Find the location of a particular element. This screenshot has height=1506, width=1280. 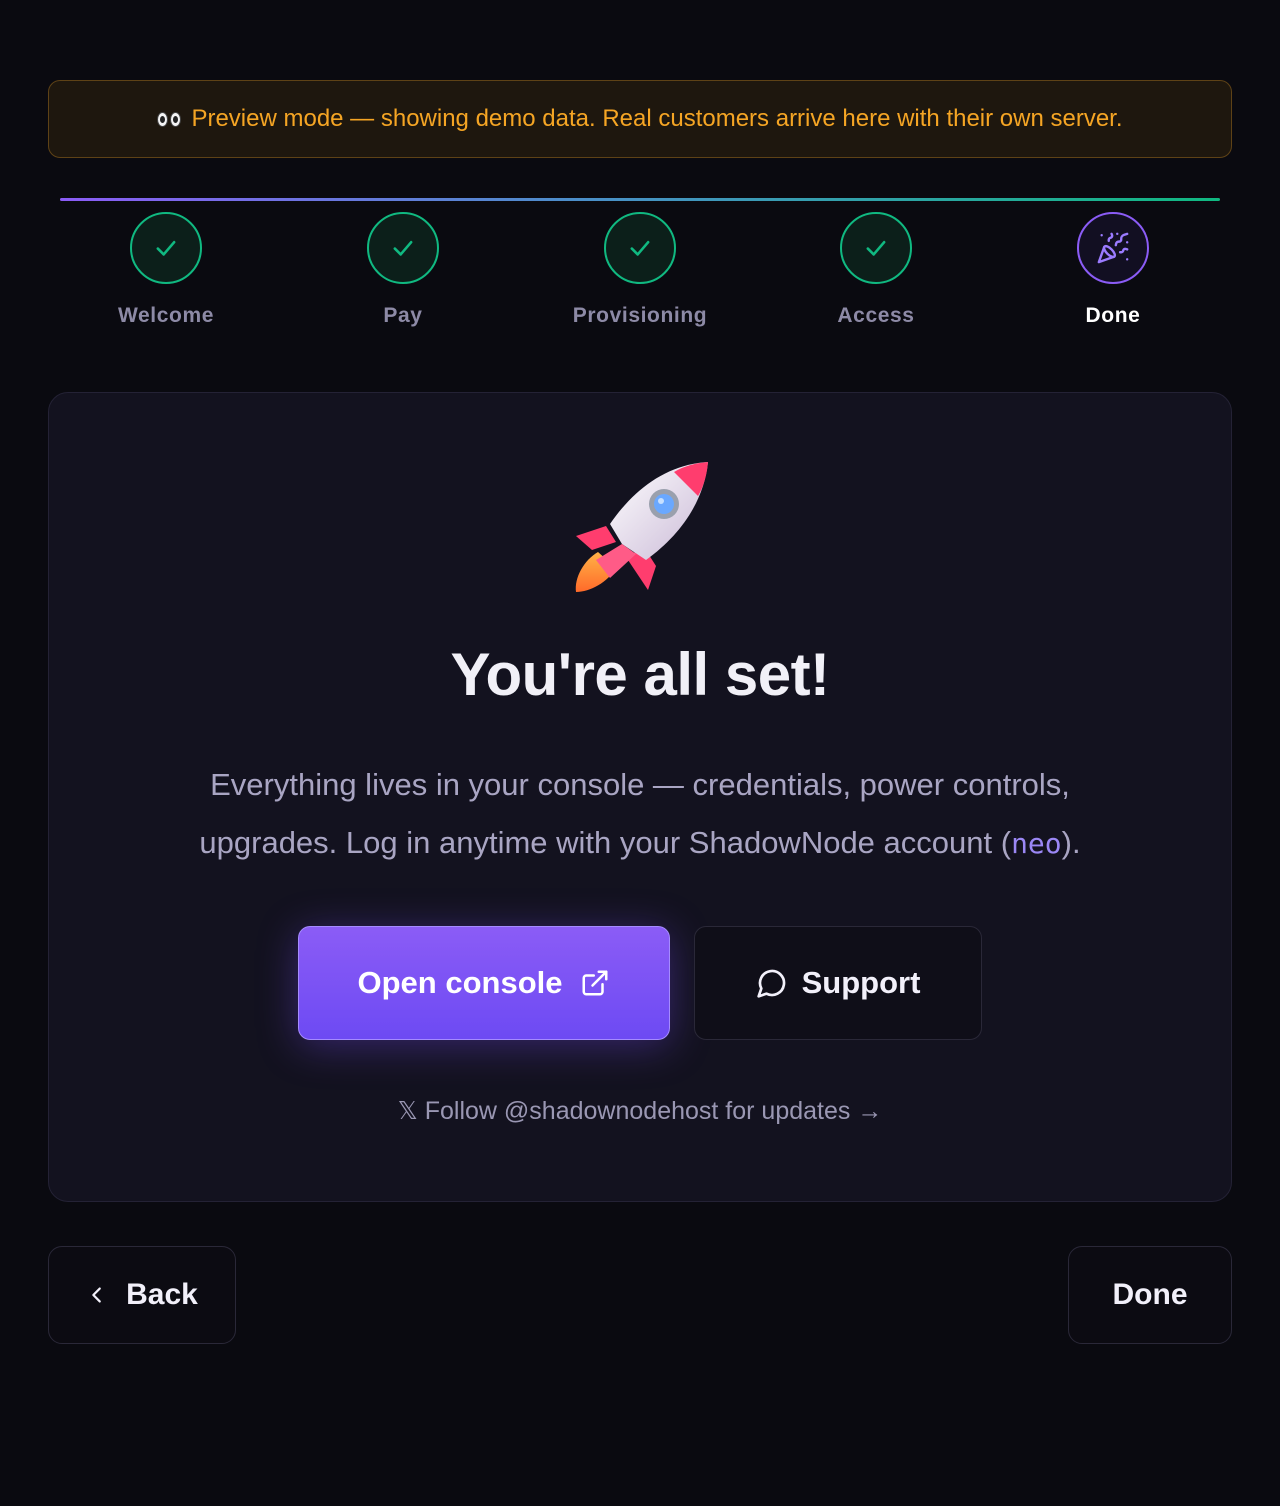

rocket-icon is located at coordinates (641, 527).